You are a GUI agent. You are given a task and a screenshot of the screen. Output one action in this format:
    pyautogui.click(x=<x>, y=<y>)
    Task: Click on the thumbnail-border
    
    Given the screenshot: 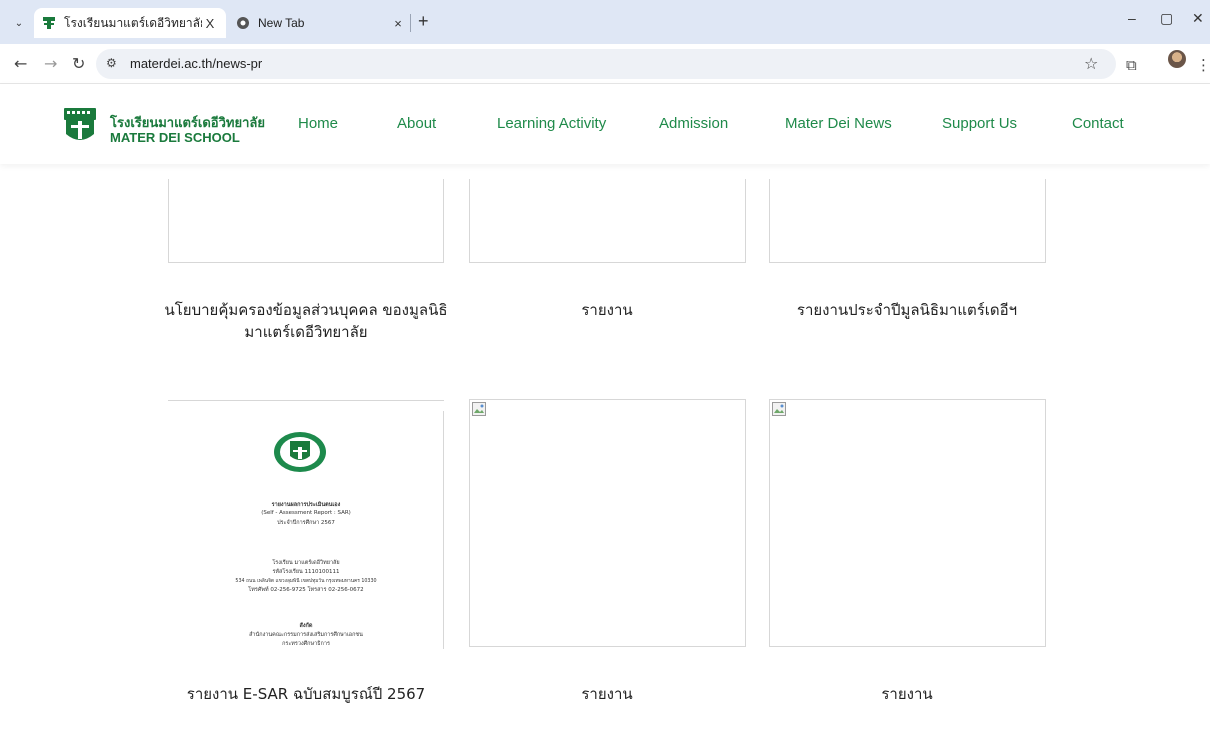 What is the action you would take?
    pyautogui.click(x=443, y=530)
    